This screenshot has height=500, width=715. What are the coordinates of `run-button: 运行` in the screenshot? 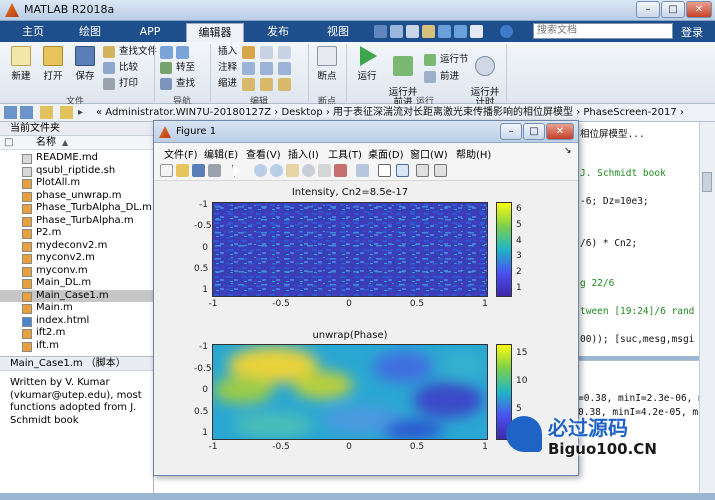 It's located at (367, 64).